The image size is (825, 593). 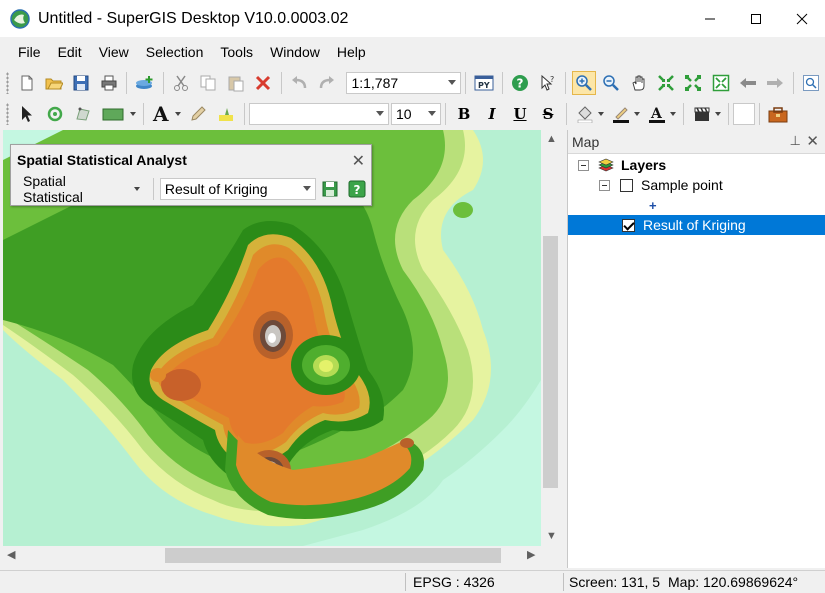 I want to click on analyst-layer-combo: Result of Kriging, so click(x=237, y=189).